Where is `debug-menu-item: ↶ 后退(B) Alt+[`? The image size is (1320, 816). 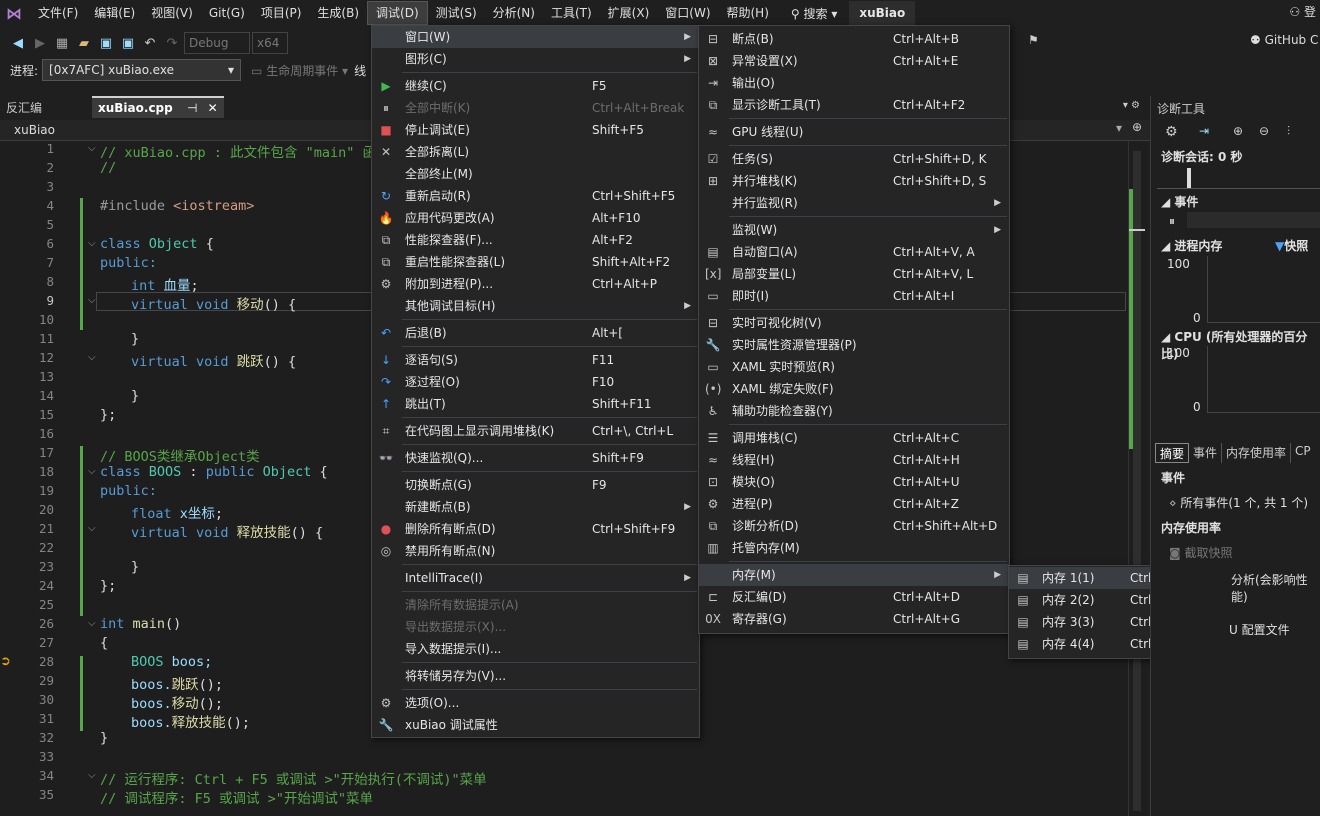 debug-menu-item: ↶ 后退(B) Alt+[ is located at coordinates (535, 333).